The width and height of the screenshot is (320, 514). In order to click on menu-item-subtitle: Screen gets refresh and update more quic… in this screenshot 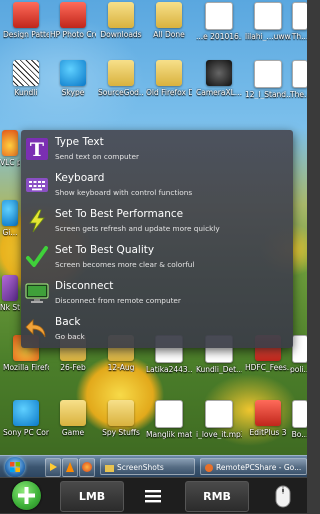, I will do `click(137, 228)`.